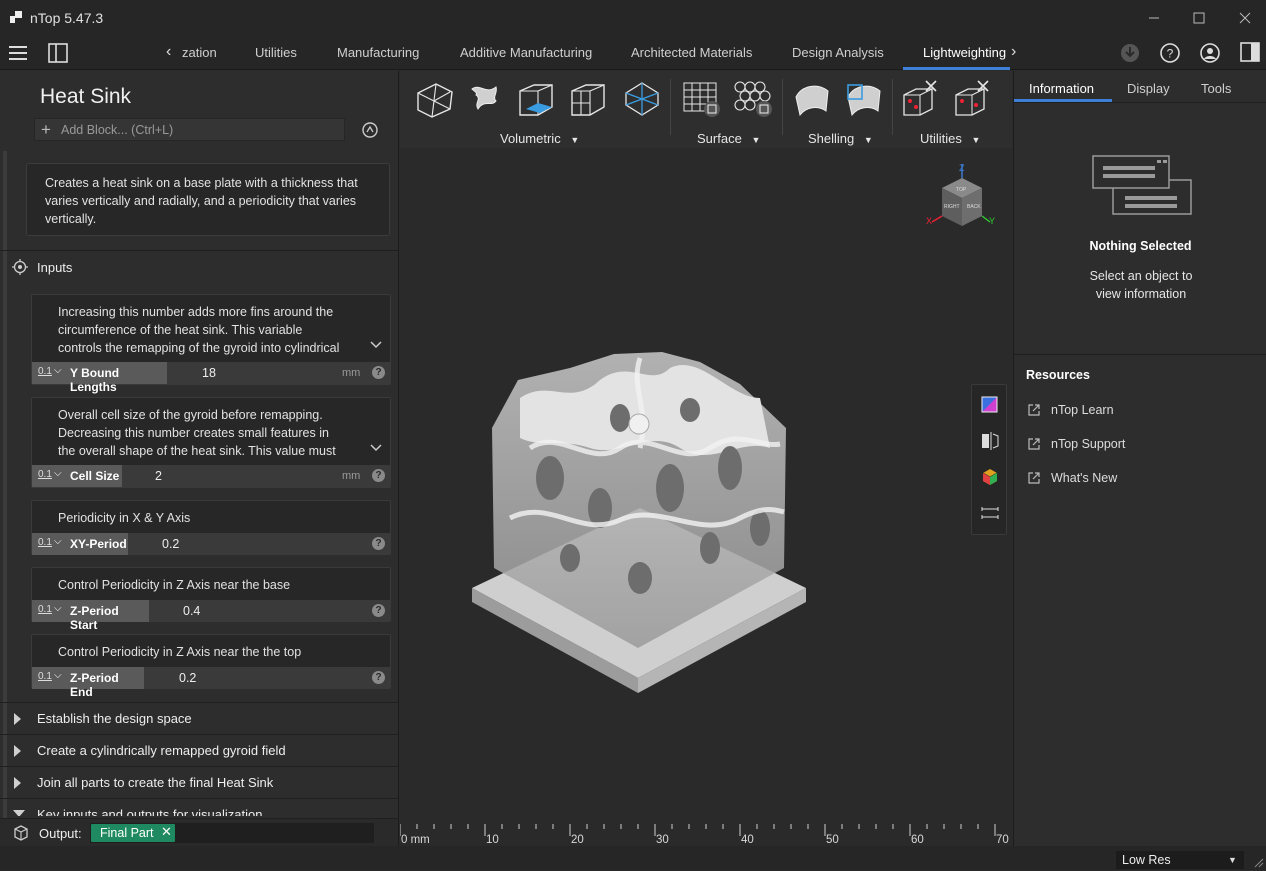 The width and height of the screenshot is (1266, 871). I want to click on output-tag: Final Part ✕, so click(133, 833).